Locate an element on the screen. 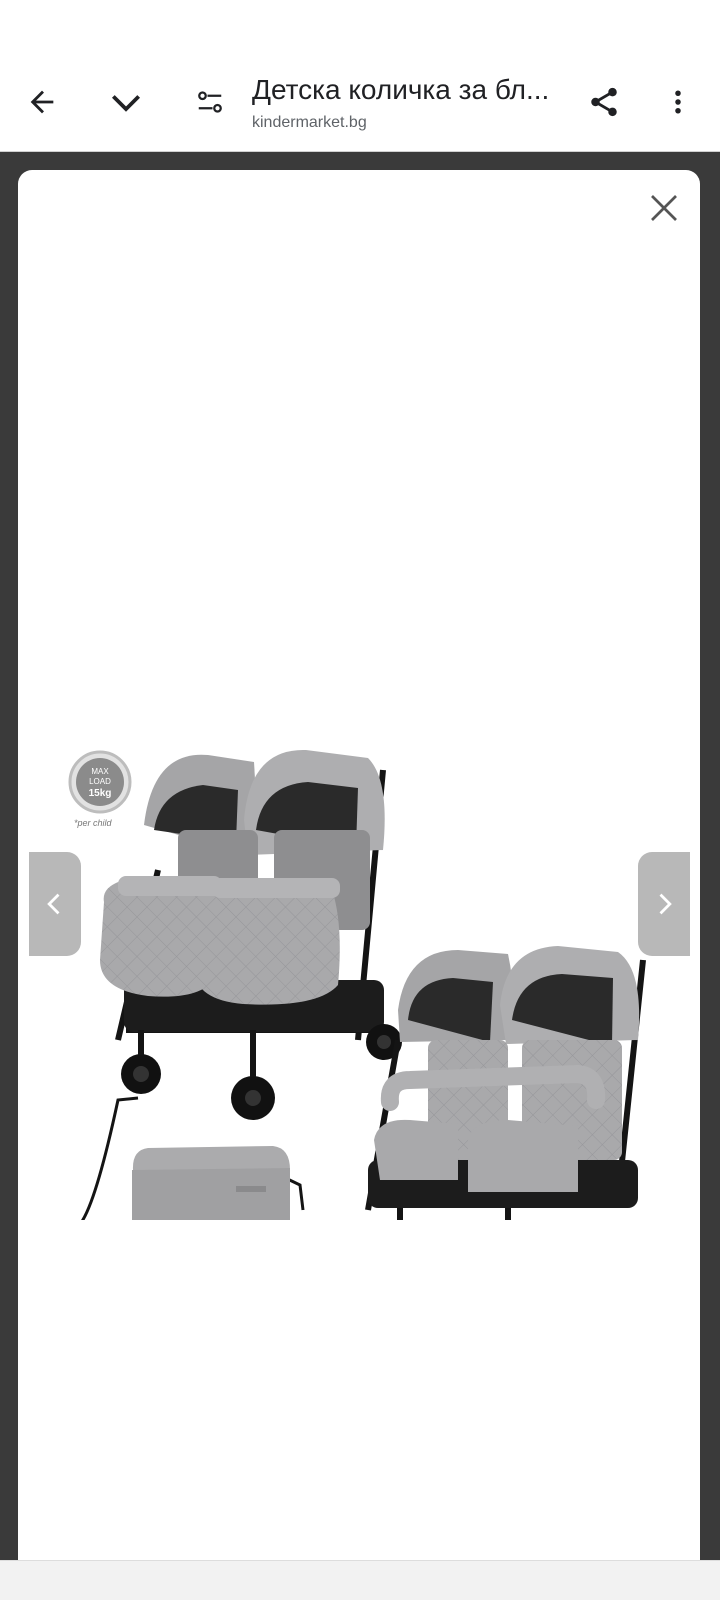 This screenshot has width=720, height=1600. previous-image-button is located at coordinates (55, 904).